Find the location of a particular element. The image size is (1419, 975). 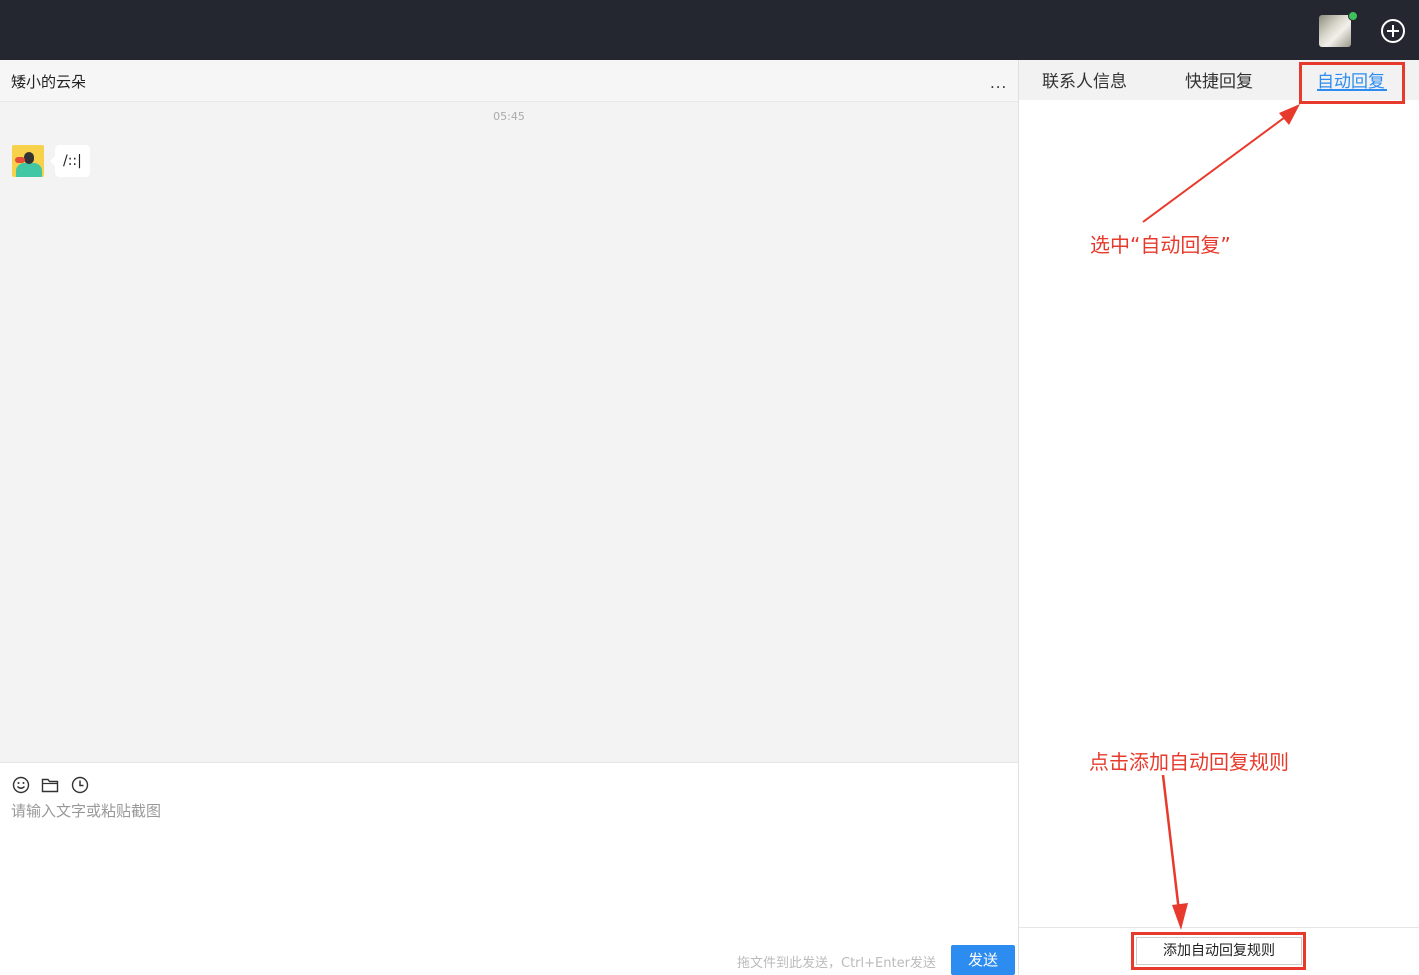

tab-quick-reply: 快捷回复 is located at coordinates (1219, 79).